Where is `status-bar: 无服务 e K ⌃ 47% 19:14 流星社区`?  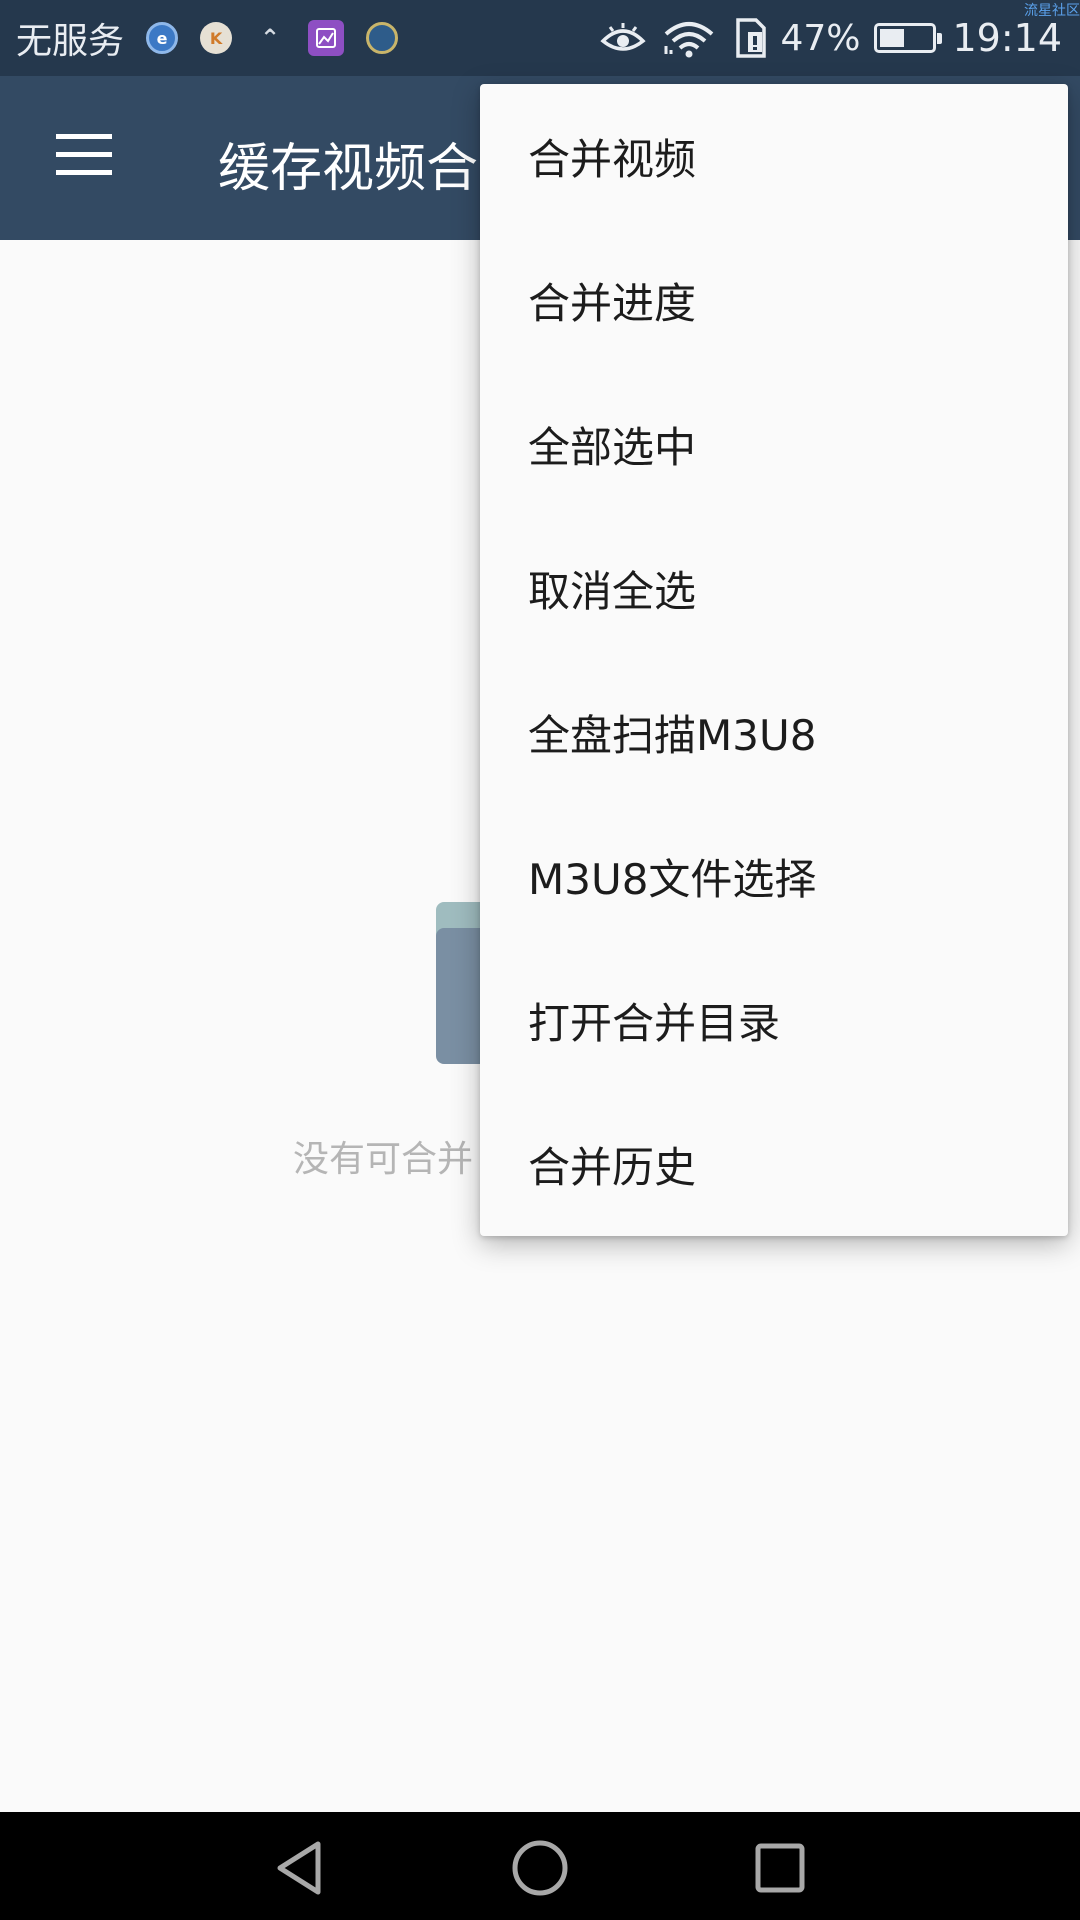
status-bar: 无服务 e K ⌃ 47% 19:14 流星社区 is located at coordinates (540, 38).